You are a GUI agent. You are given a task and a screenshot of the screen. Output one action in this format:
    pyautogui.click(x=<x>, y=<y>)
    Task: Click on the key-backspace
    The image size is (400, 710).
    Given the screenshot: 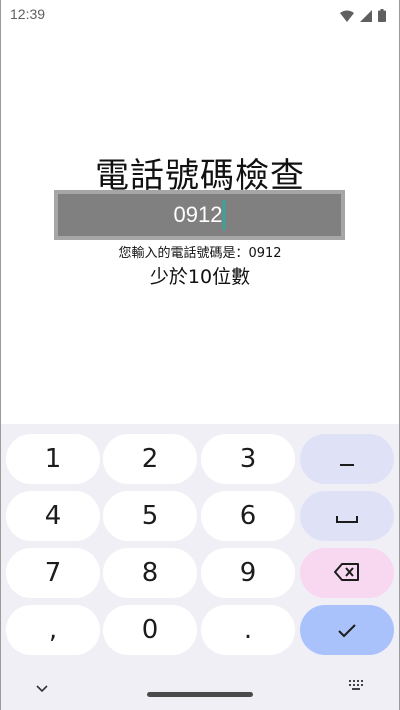 What is the action you would take?
    pyautogui.click(x=347, y=573)
    